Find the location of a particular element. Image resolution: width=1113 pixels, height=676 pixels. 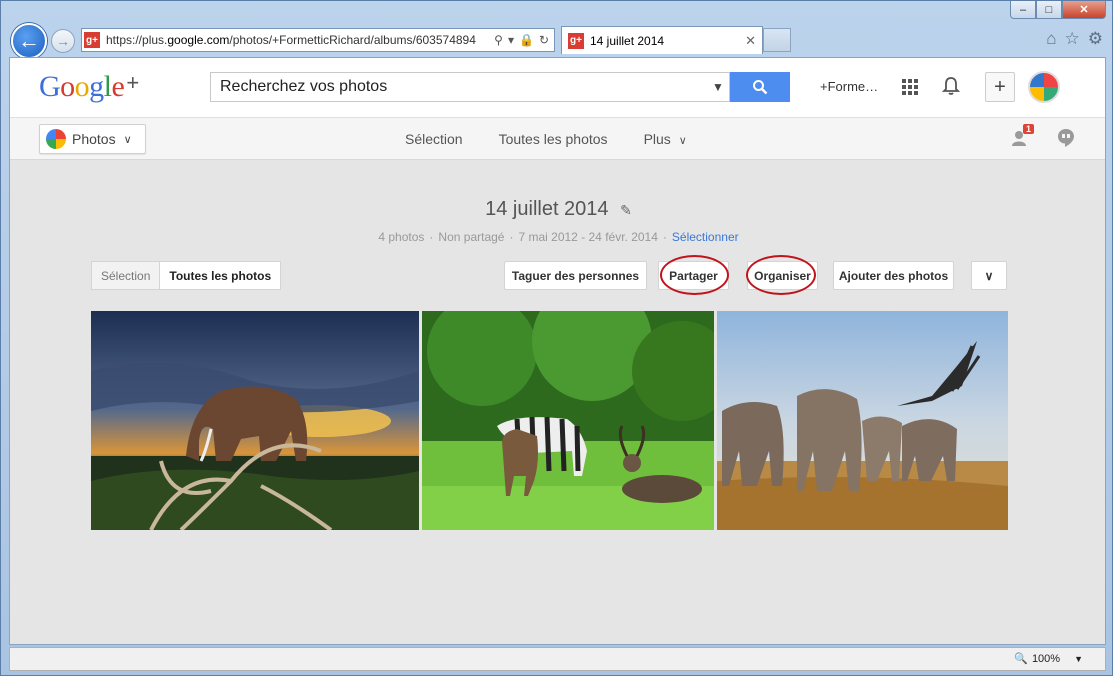

photo-elephant-herd-stork is located at coordinates (862, 420).